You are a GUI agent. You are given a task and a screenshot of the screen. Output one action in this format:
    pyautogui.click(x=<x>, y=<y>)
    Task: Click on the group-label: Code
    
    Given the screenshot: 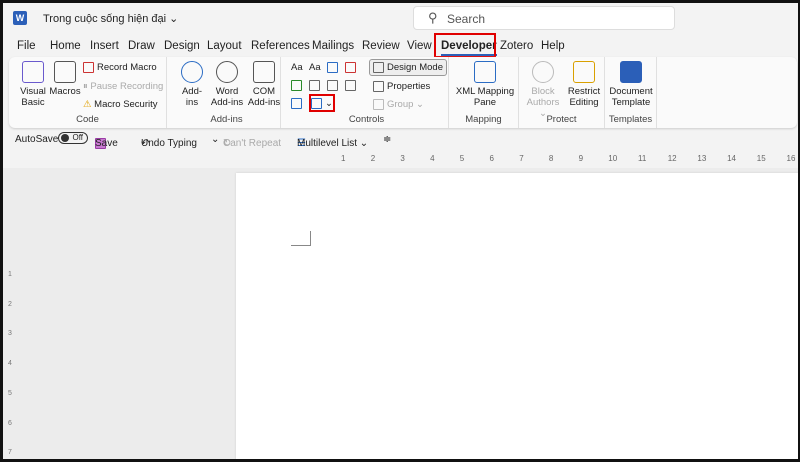 What is the action you would take?
    pyautogui.click(x=87, y=119)
    